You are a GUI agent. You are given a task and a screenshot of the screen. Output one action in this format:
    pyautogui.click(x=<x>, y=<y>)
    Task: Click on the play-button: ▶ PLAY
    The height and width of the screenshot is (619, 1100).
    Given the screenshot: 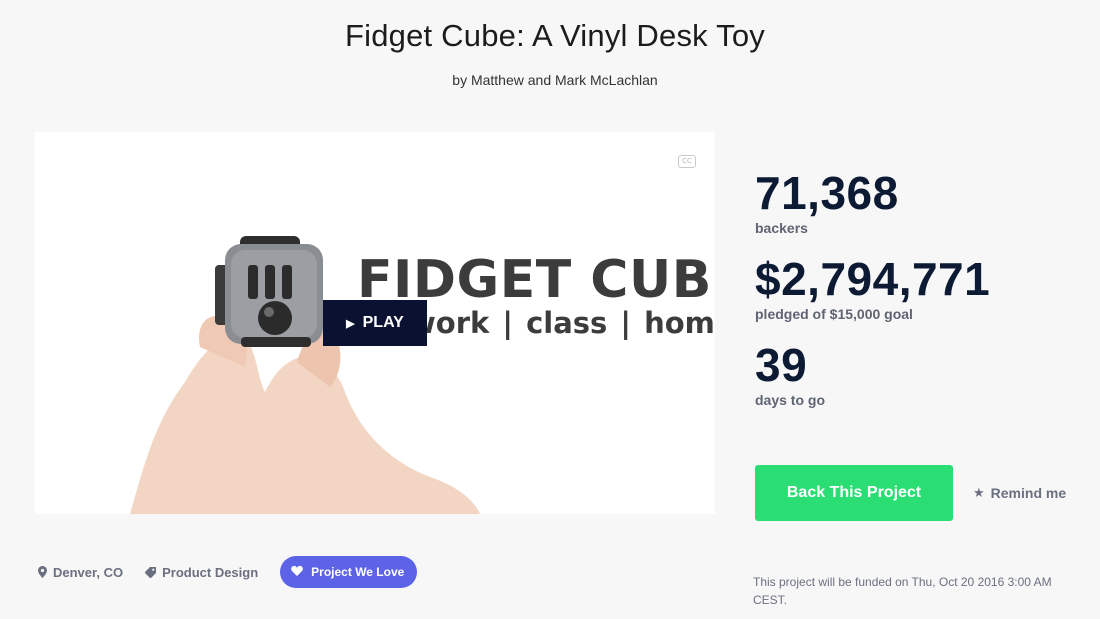 What is the action you would take?
    pyautogui.click(x=375, y=323)
    